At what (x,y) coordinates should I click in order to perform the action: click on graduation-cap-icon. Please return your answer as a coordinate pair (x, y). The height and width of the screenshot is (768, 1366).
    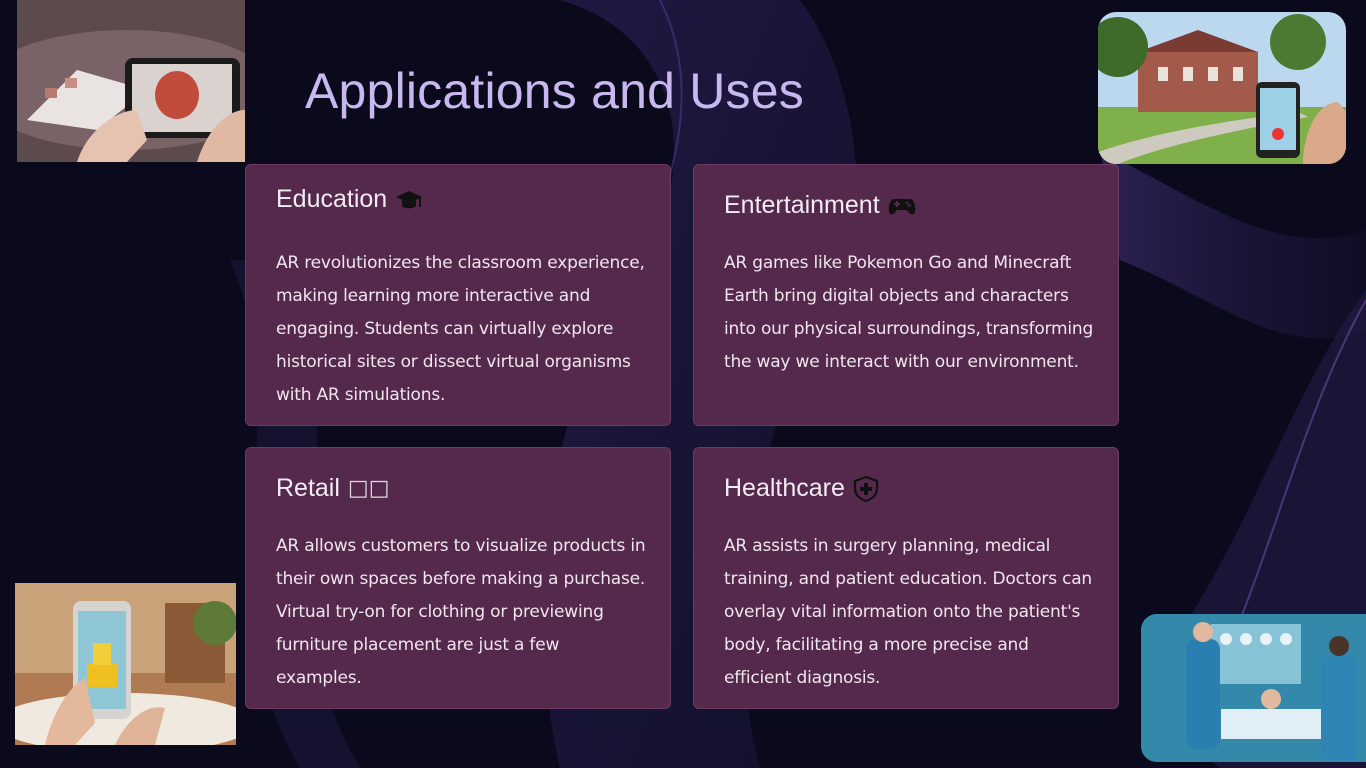
    Looking at the image, I should click on (409, 200).